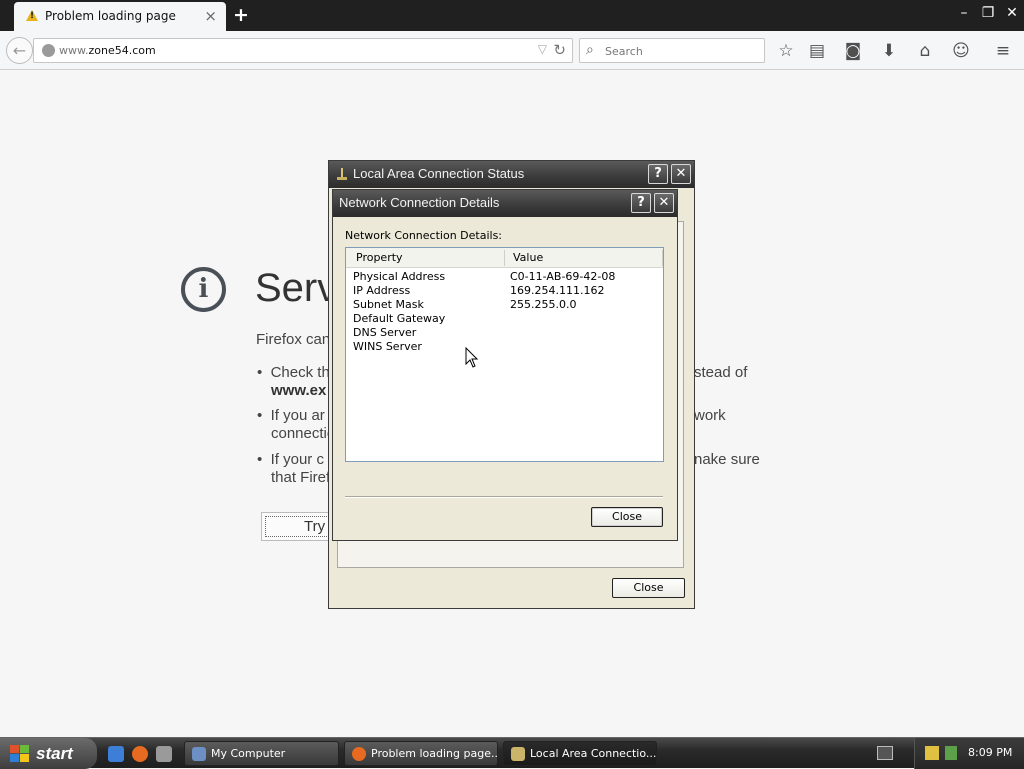 Image resolution: width=1024 pixels, height=769 pixels. I want to click on reload-icon: ↻, so click(559, 50).